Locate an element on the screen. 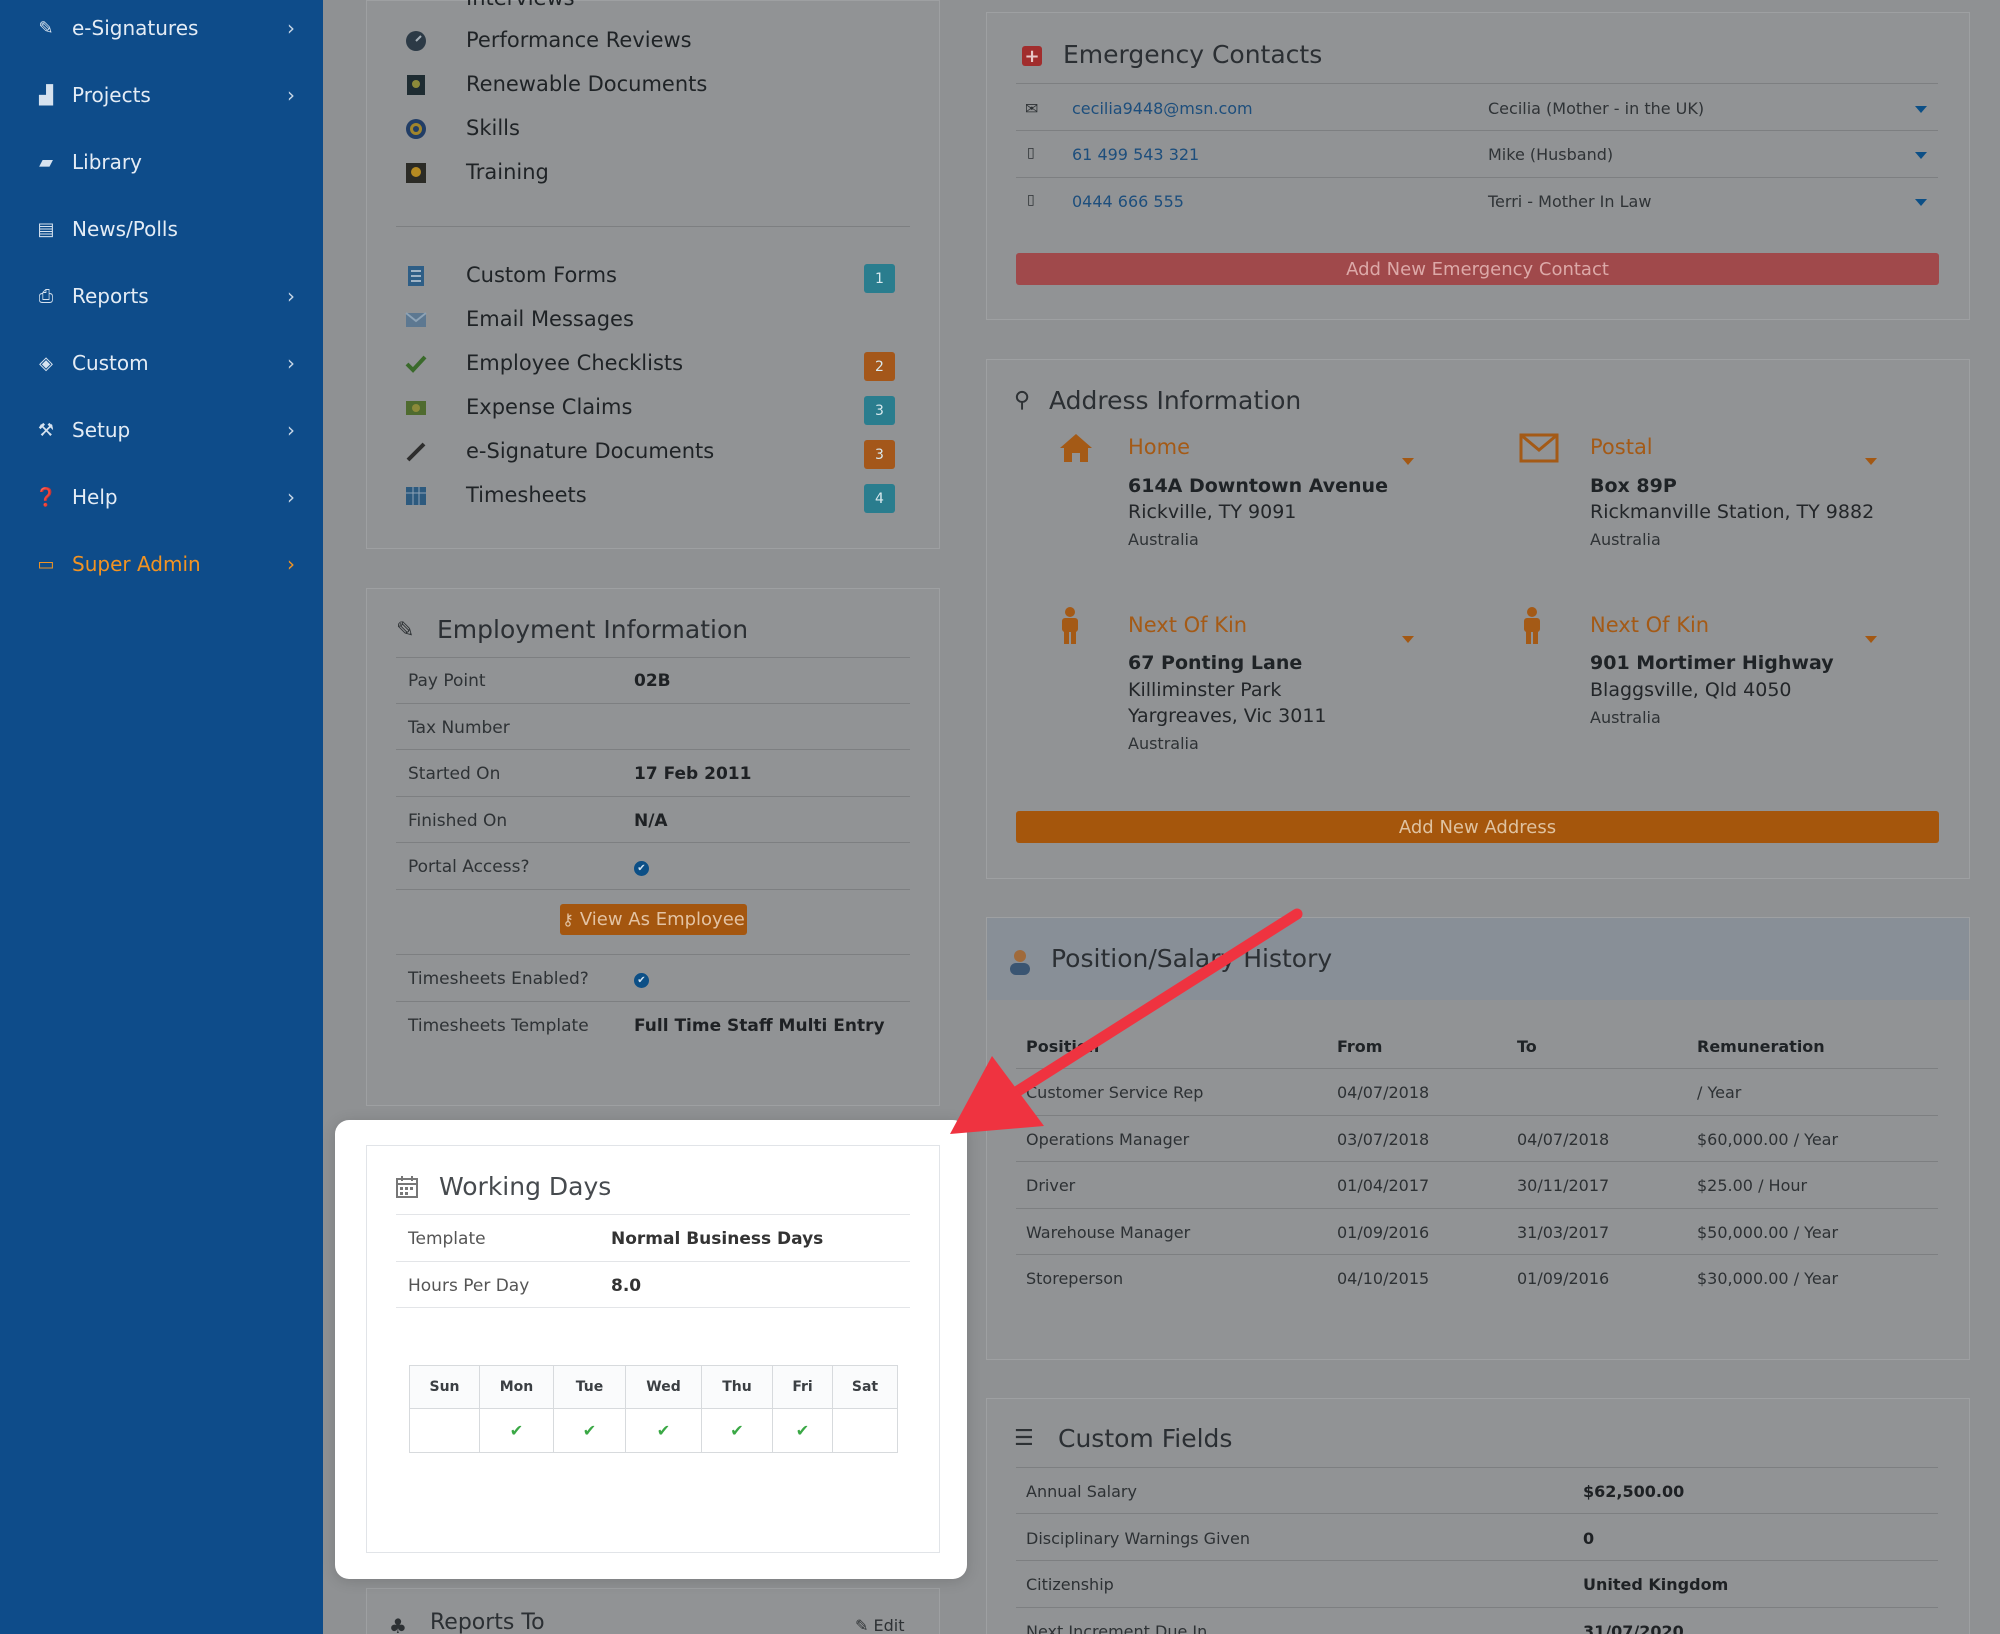 The height and width of the screenshot is (1634, 2000). sidebar-item-help: ❓ Help › is located at coordinates (161, 497).